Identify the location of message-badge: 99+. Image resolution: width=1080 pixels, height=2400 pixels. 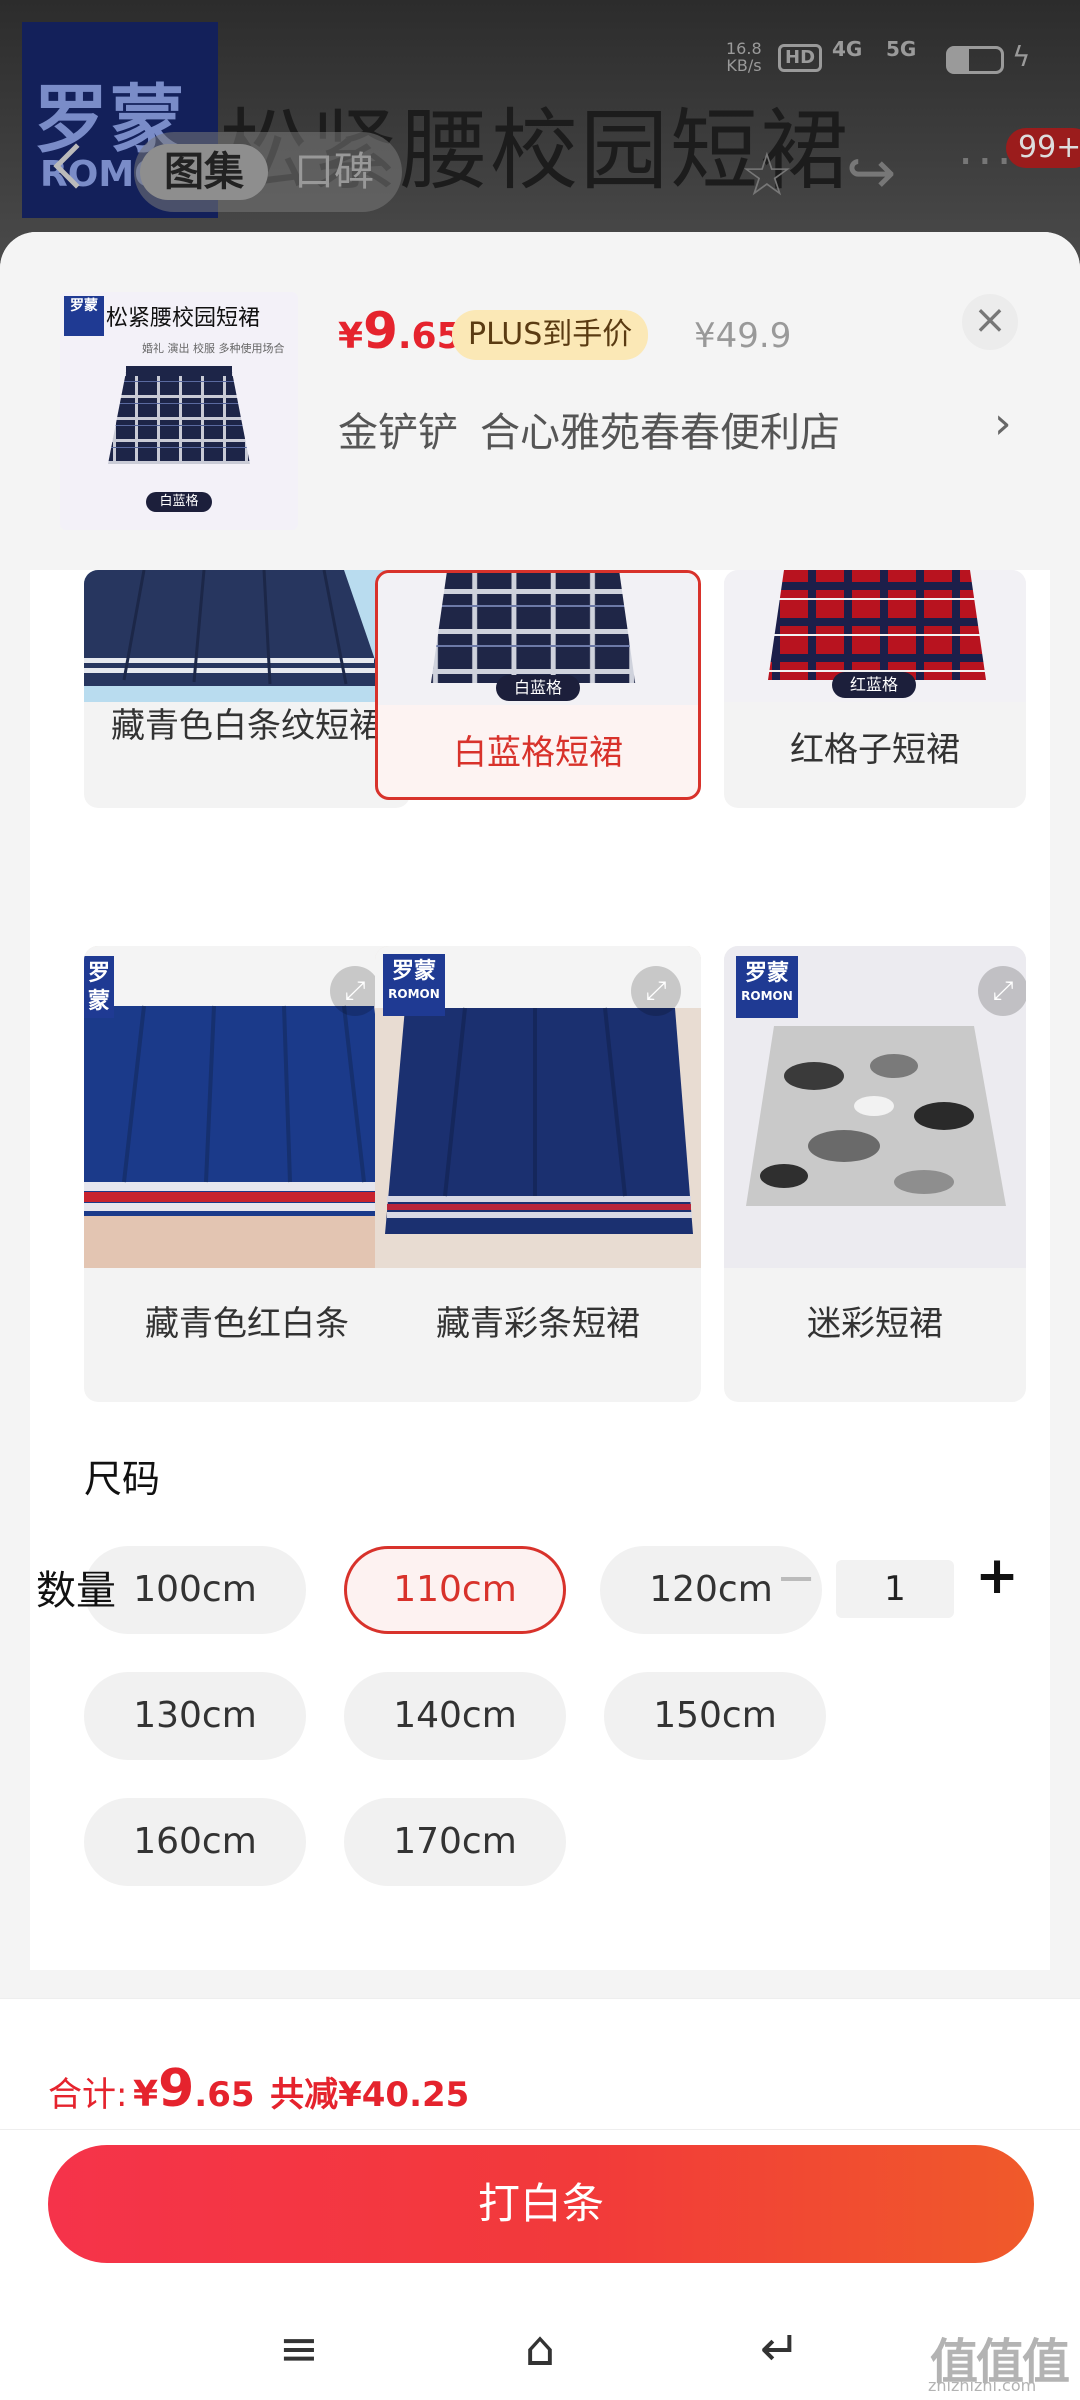
(1043, 148).